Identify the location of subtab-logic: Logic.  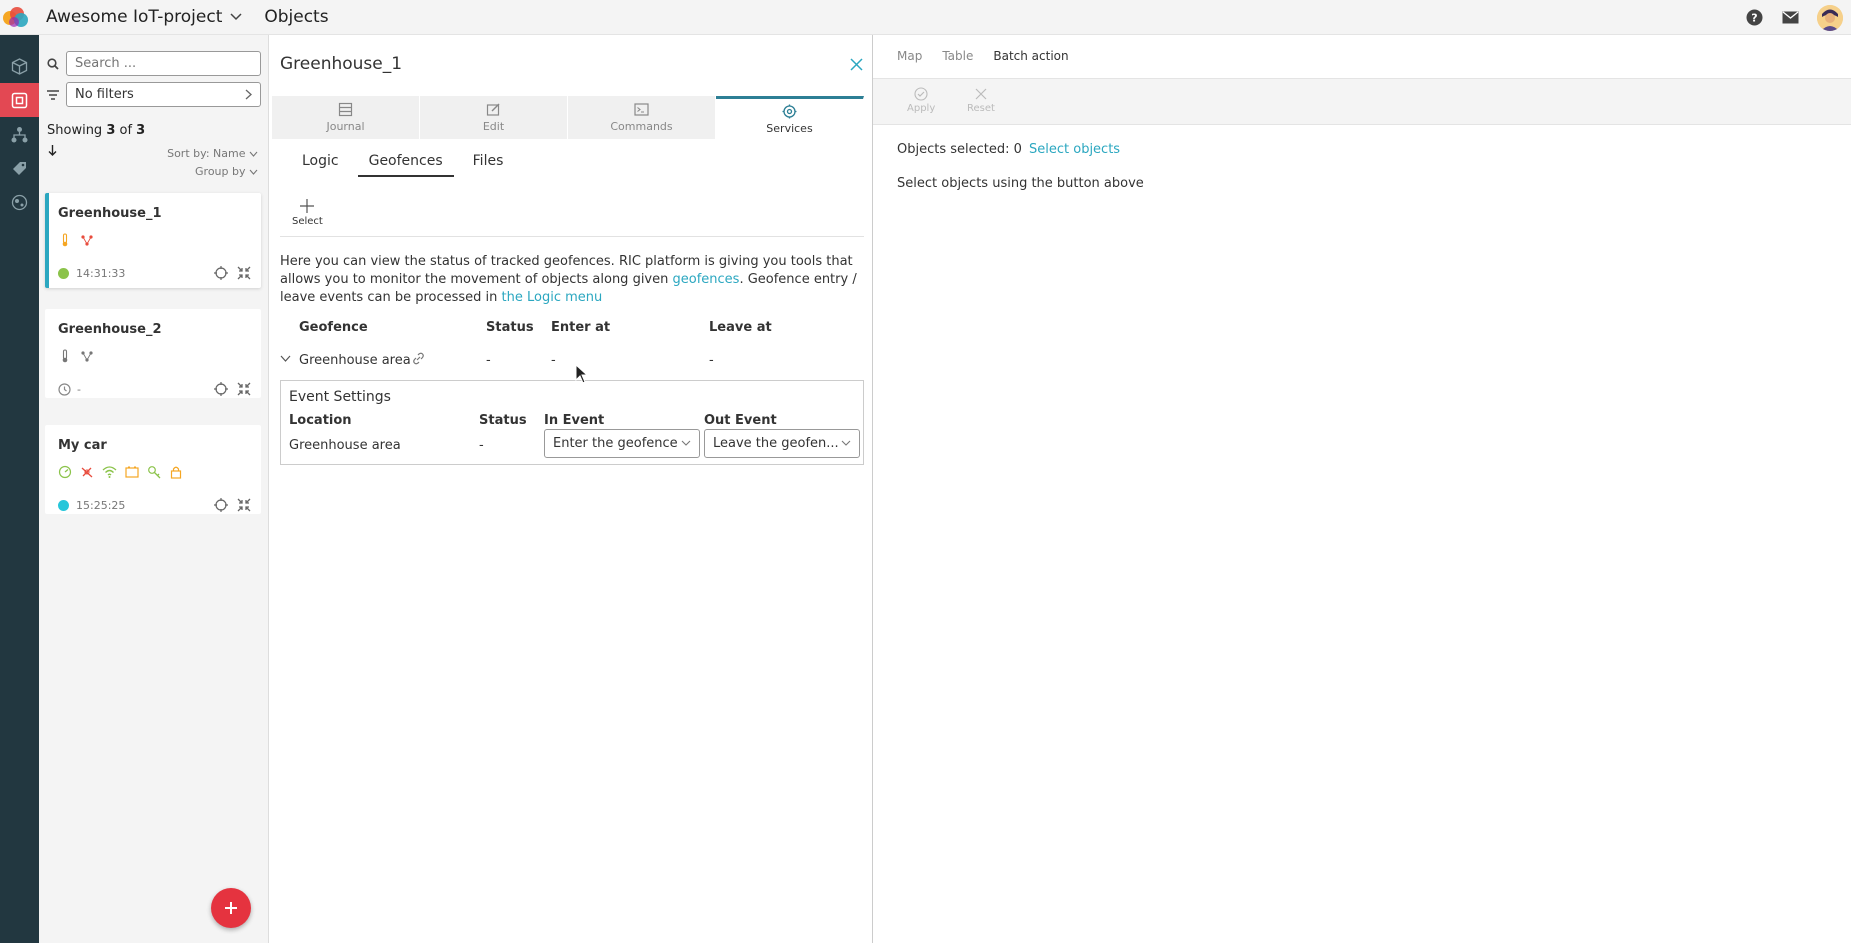
(320, 165).